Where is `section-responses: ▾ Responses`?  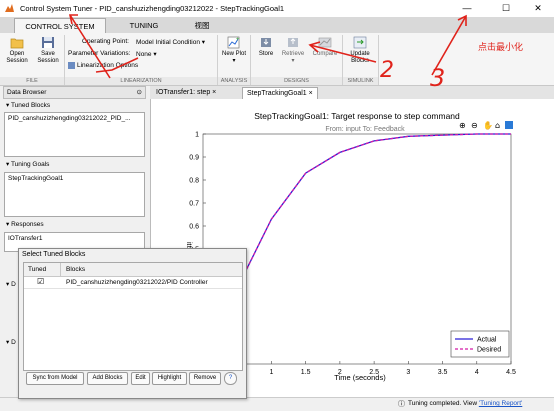
section-responses: ▾ Responses is located at coordinates (73, 224).